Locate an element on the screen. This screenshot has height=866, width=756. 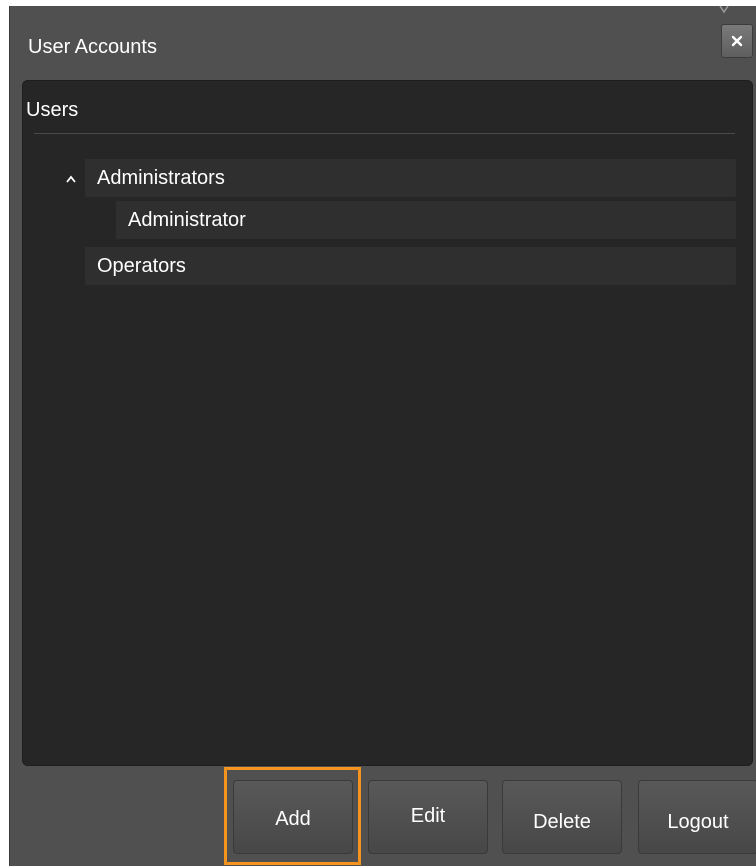
logout-button: Logout is located at coordinates (697, 817).